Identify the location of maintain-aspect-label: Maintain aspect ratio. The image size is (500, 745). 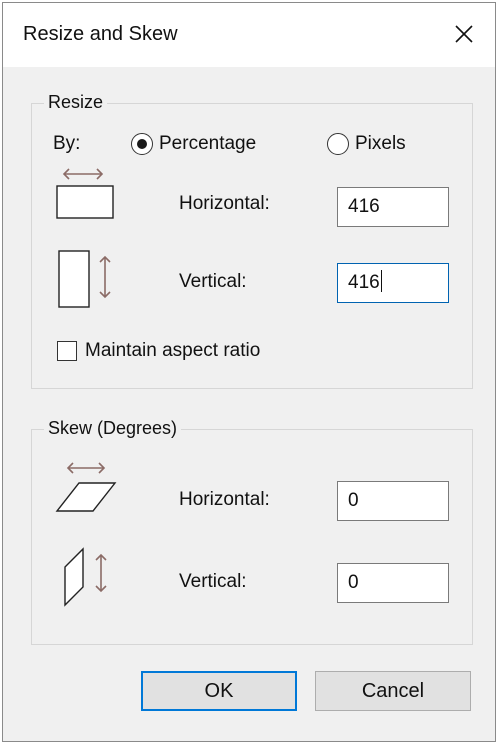
(172, 351).